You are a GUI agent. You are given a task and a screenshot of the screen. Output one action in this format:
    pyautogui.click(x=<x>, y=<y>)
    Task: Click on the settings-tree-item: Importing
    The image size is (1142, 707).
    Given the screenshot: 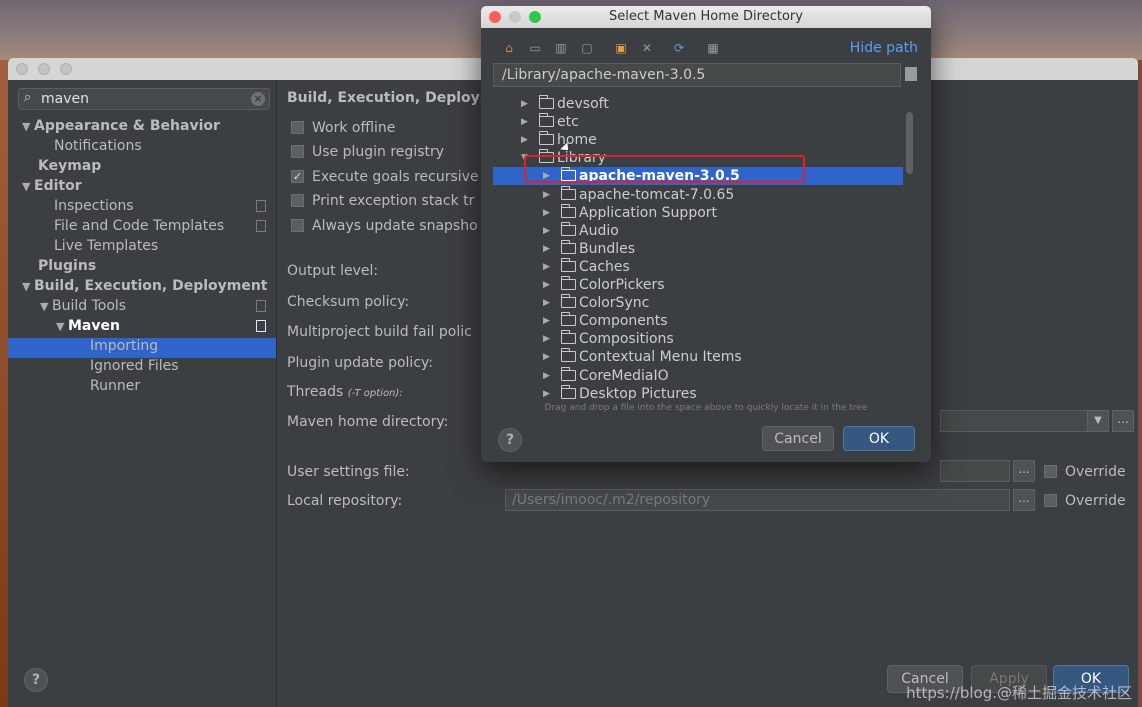 What is the action you would take?
    pyautogui.click(x=124, y=346)
    